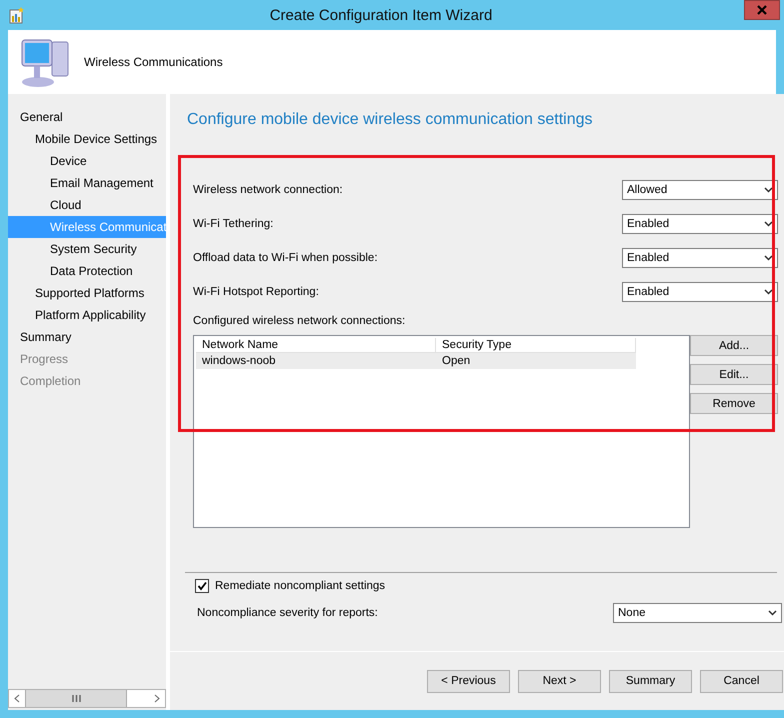  I want to click on horizontal-scrollbar, so click(87, 698).